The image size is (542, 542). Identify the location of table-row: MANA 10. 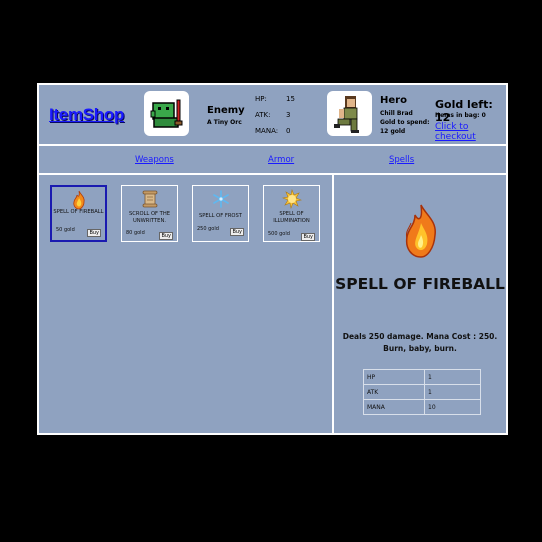
(422, 407).